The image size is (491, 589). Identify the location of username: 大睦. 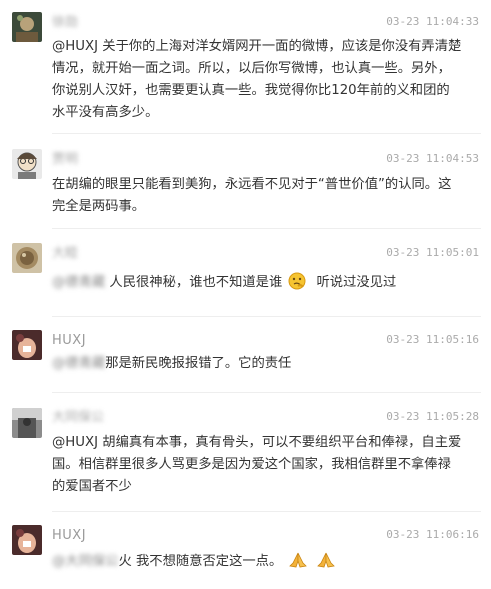
(65, 254).